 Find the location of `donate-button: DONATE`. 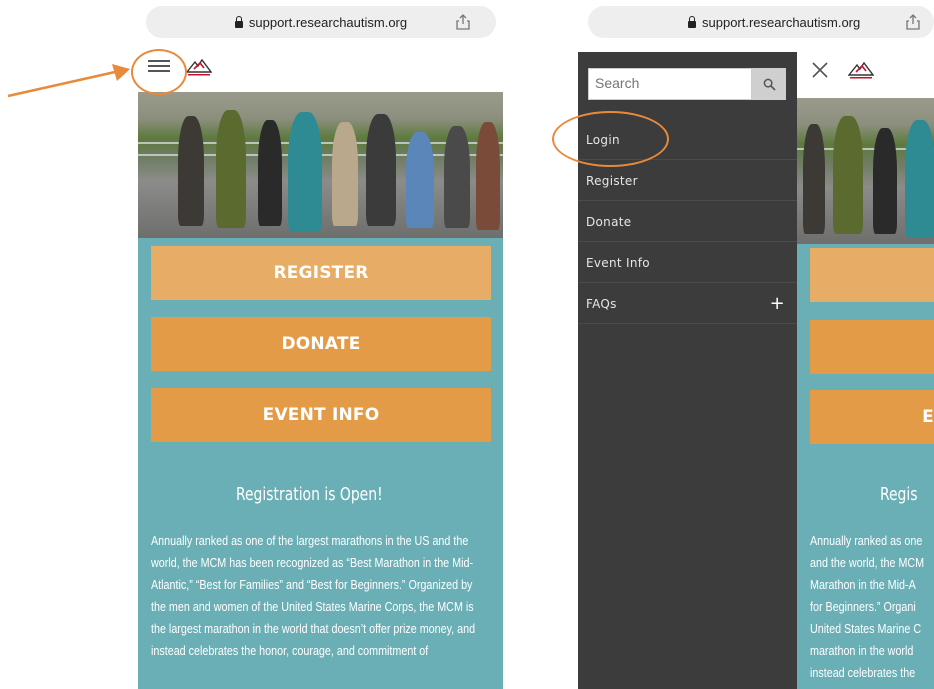

donate-button: DONATE is located at coordinates (321, 344).